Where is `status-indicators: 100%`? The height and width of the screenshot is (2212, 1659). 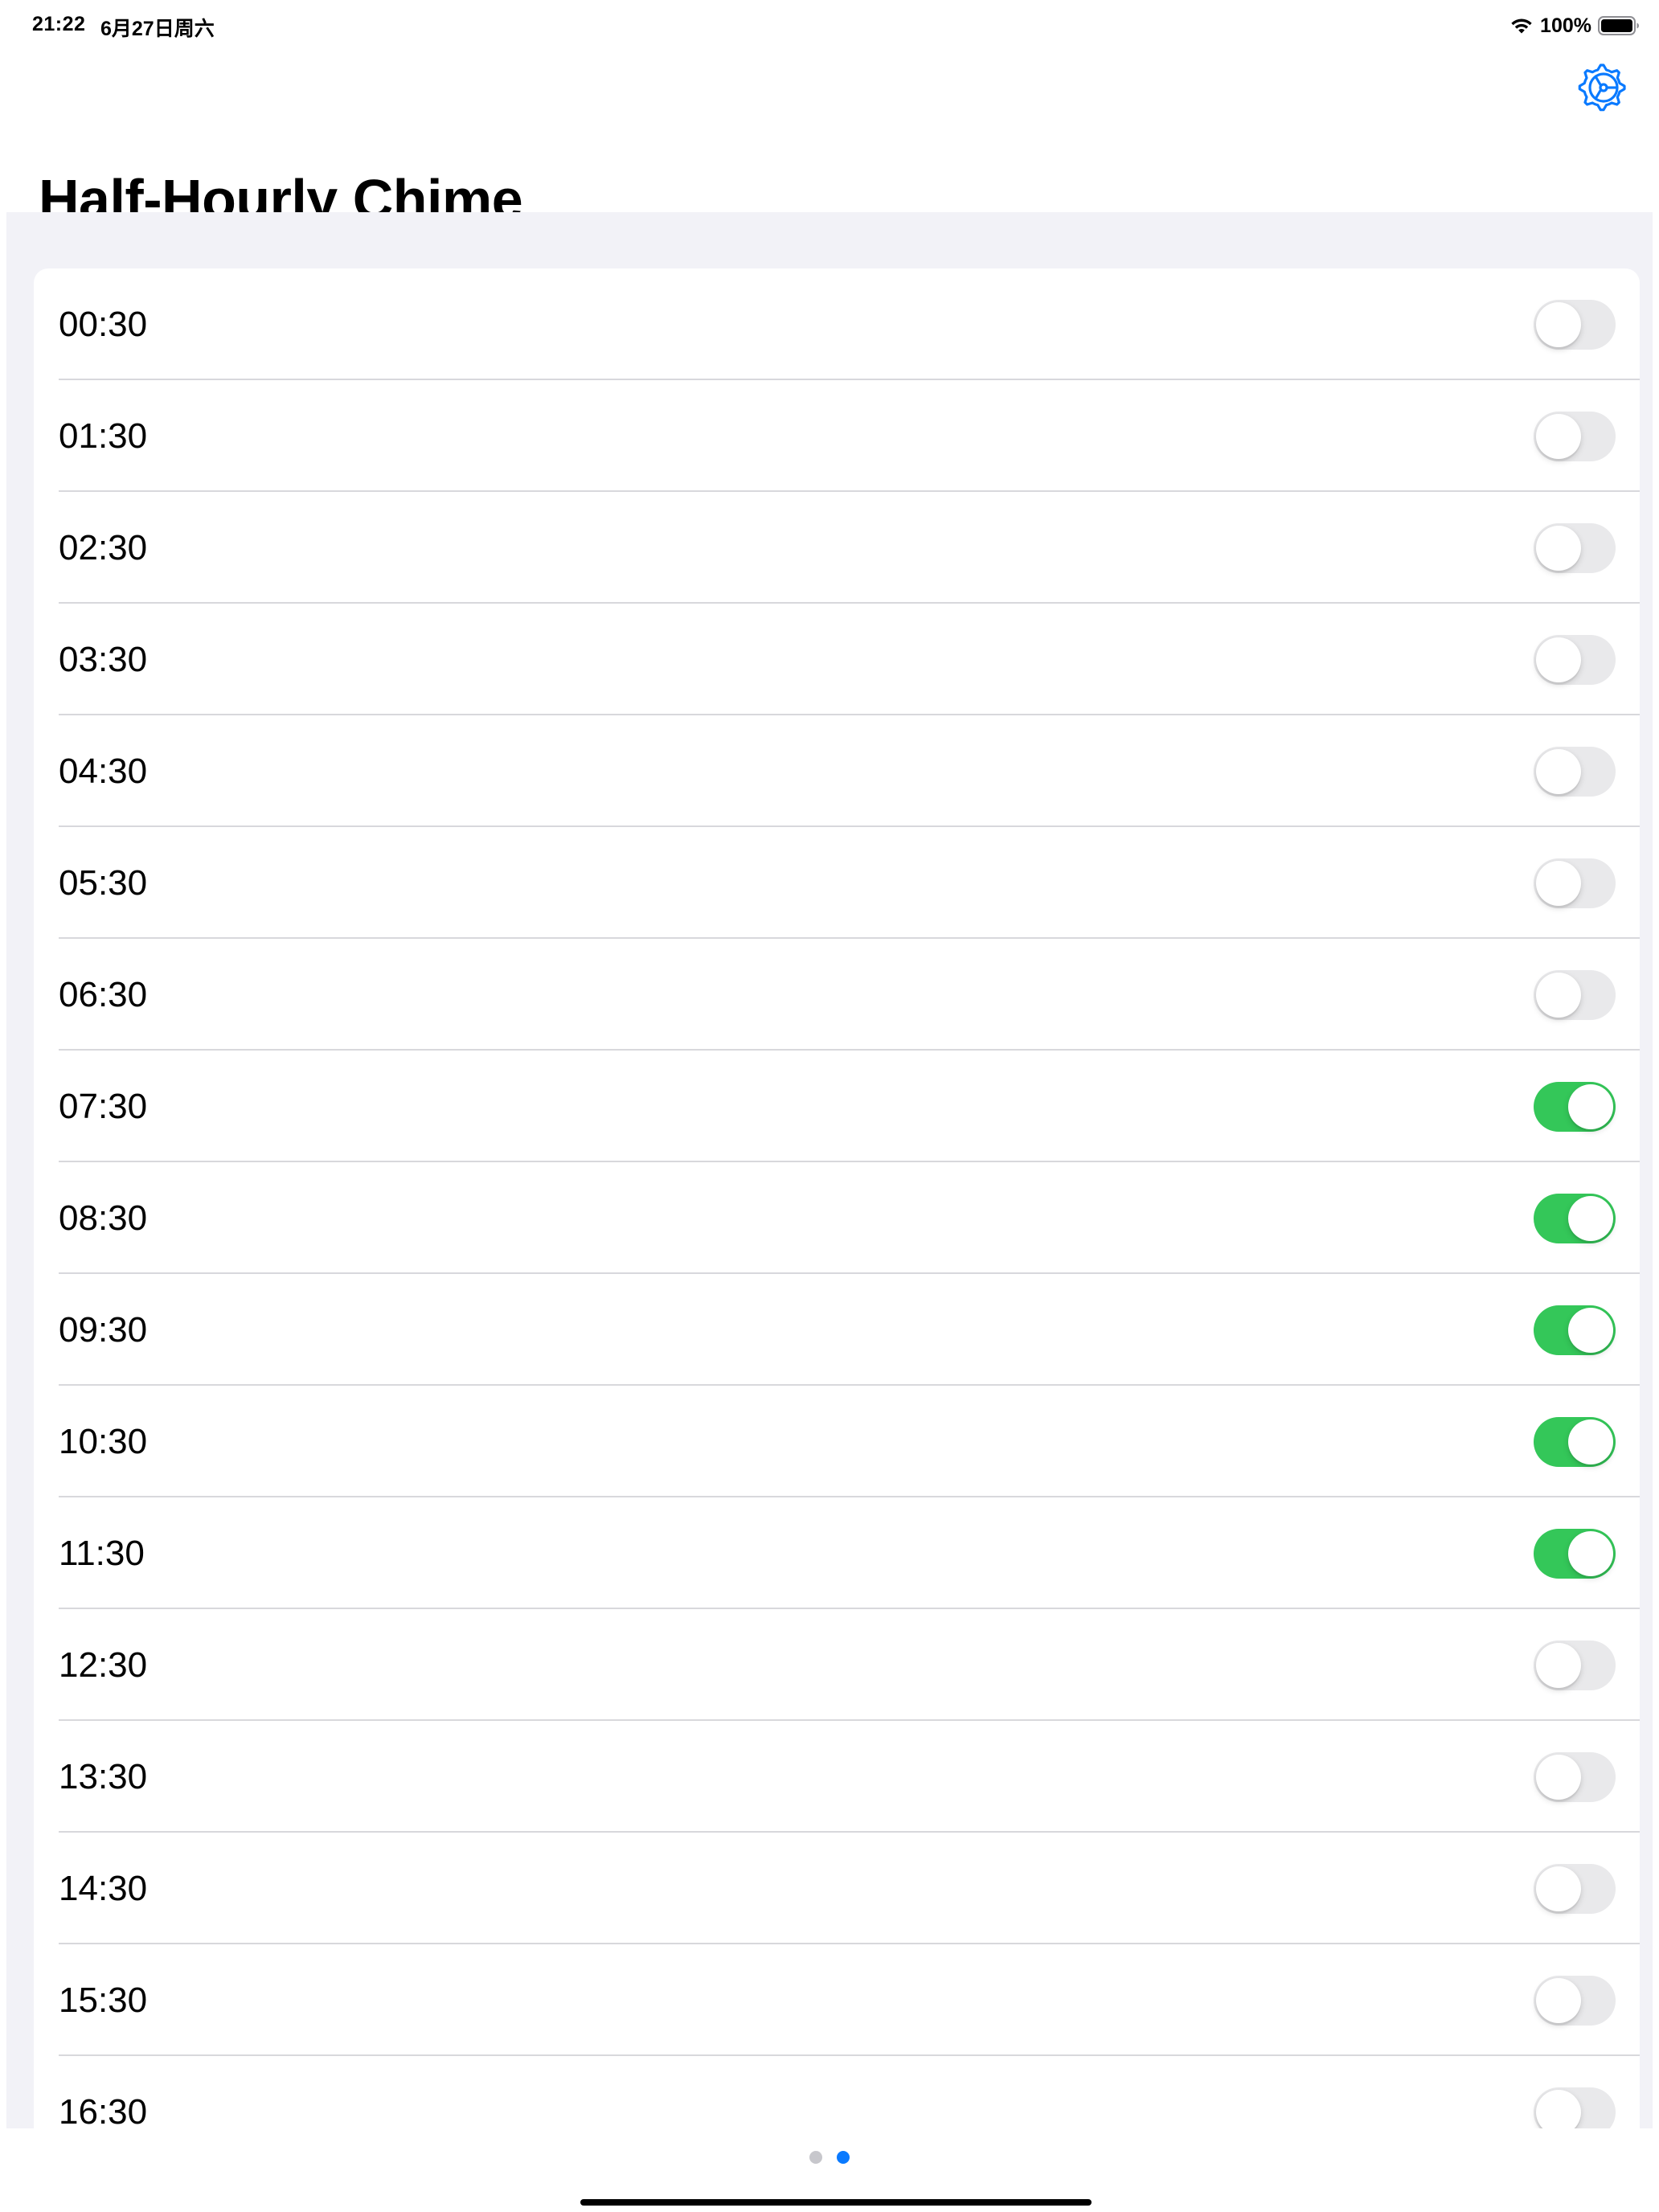
status-indicators: 100% is located at coordinates (1574, 25).